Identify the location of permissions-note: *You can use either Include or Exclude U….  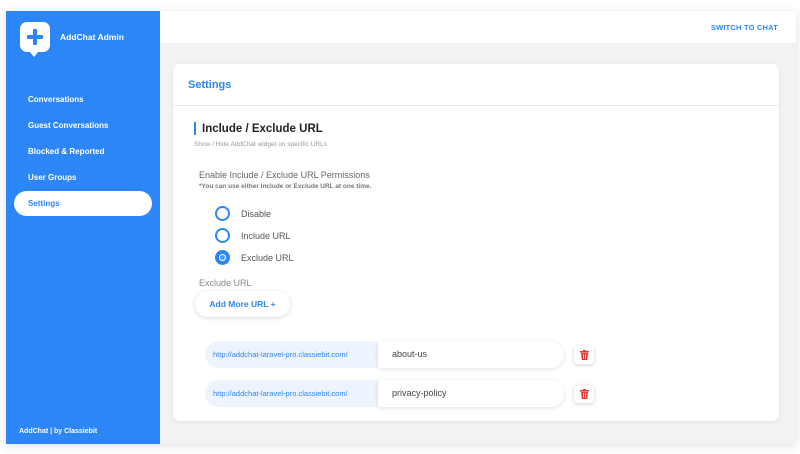
(285, 186).